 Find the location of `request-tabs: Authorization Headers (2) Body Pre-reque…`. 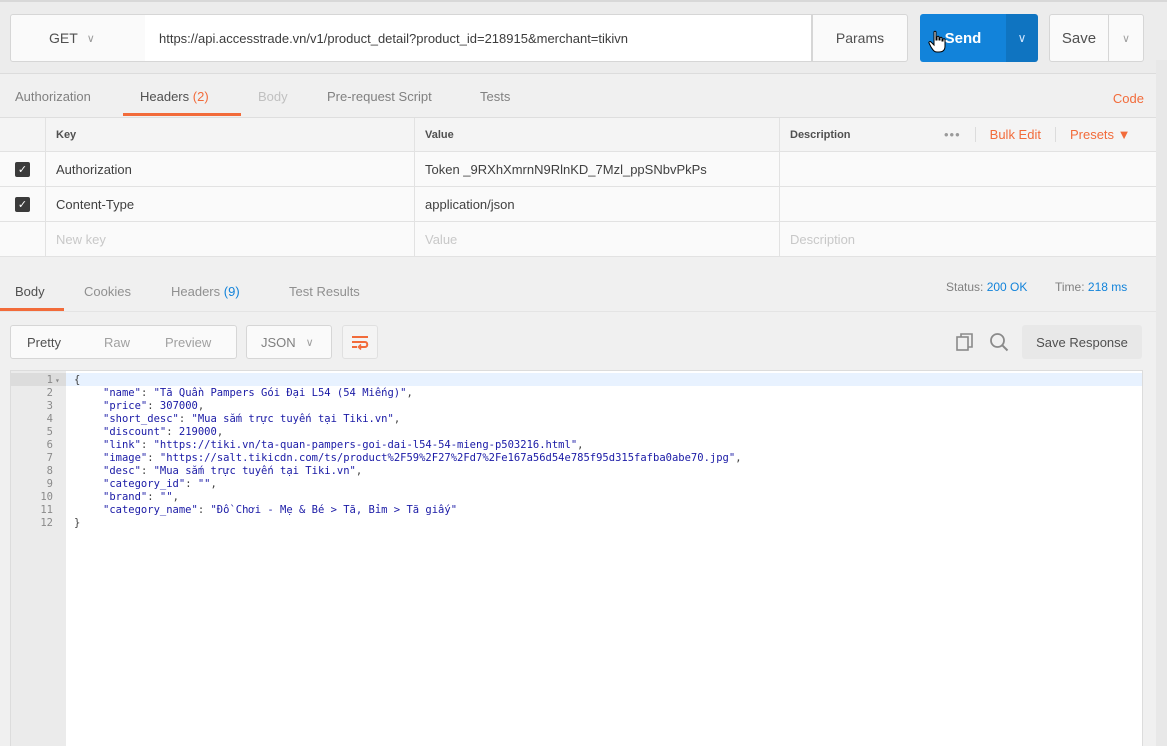

request-tabs: Authorization Headers (2) Body Pre-reque… is located at coordinates (578, 96).